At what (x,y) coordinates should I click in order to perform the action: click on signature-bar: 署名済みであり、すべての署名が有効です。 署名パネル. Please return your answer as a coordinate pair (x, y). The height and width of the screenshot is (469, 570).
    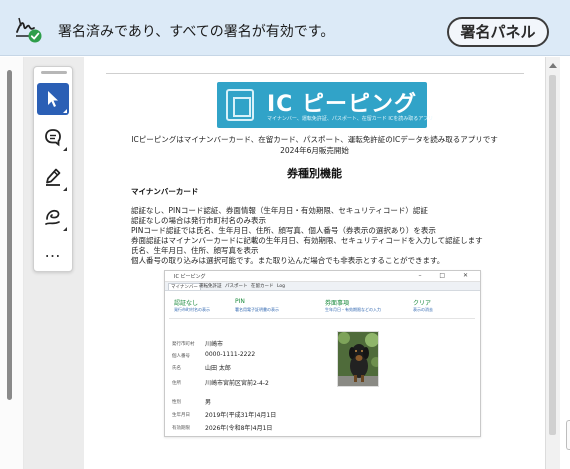
    Looking at the image, I should click on (285, 28).